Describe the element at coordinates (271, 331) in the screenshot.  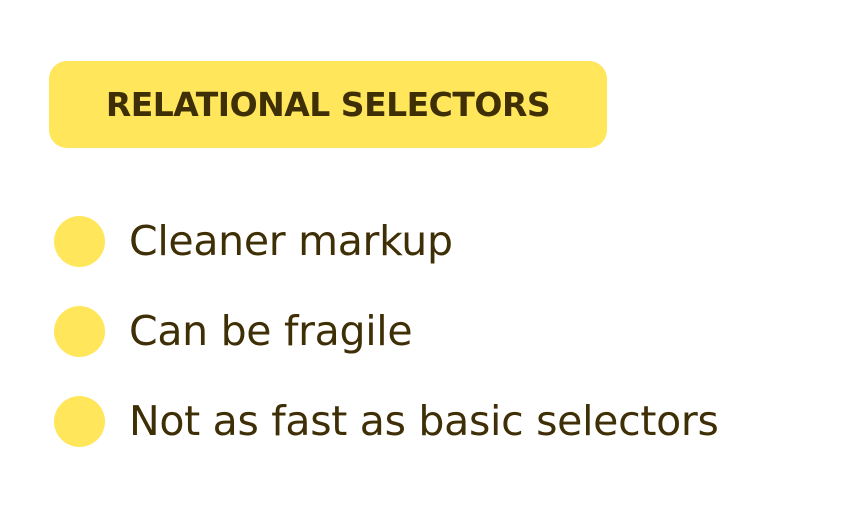
I see `list-item-label: Can be fragile` at that location.